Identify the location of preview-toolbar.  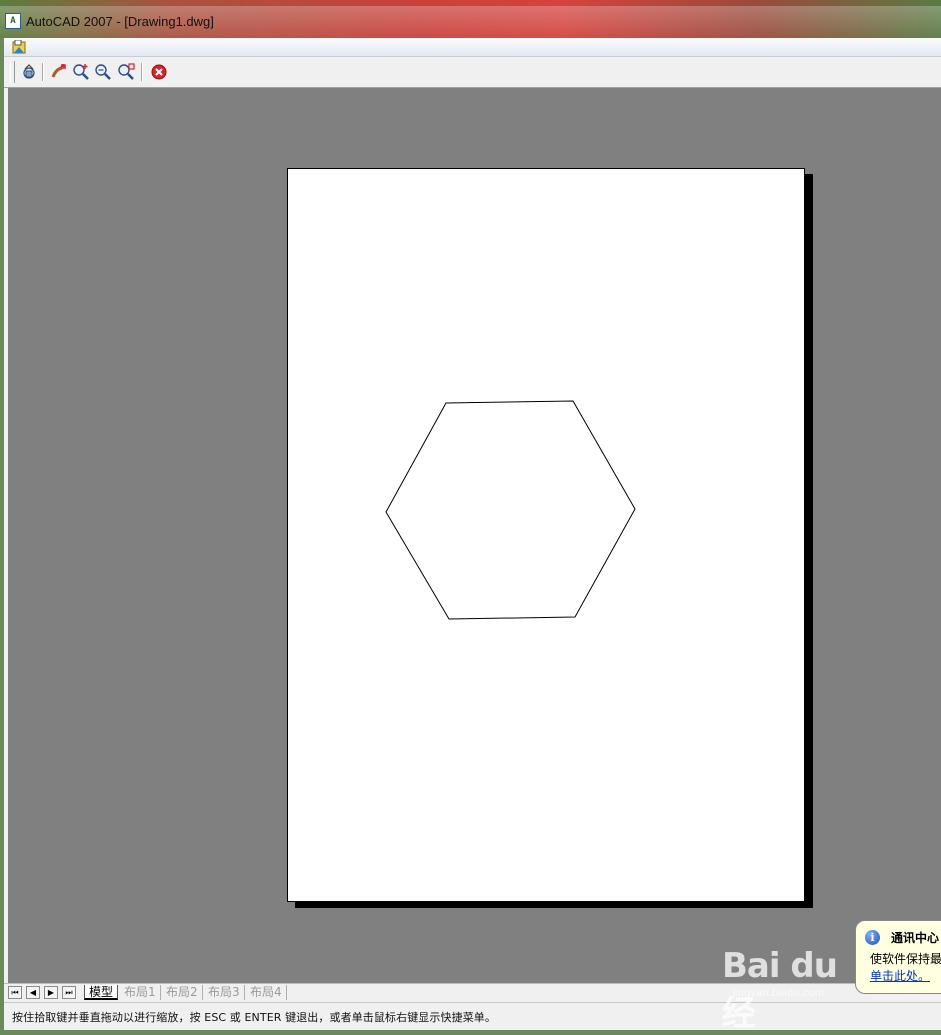
(472, 72).